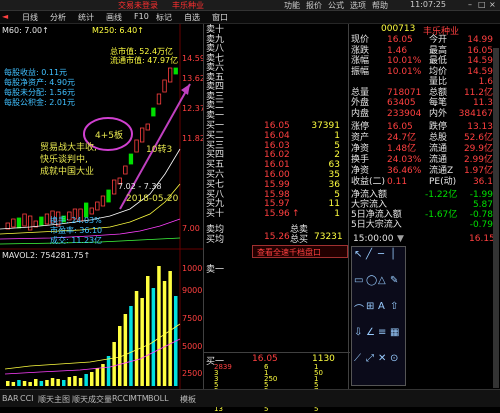  What do you see at coordinates (404, 171) in the screenshot?
I see `quote-value: 36.46%` at bounding box center [404, 171].